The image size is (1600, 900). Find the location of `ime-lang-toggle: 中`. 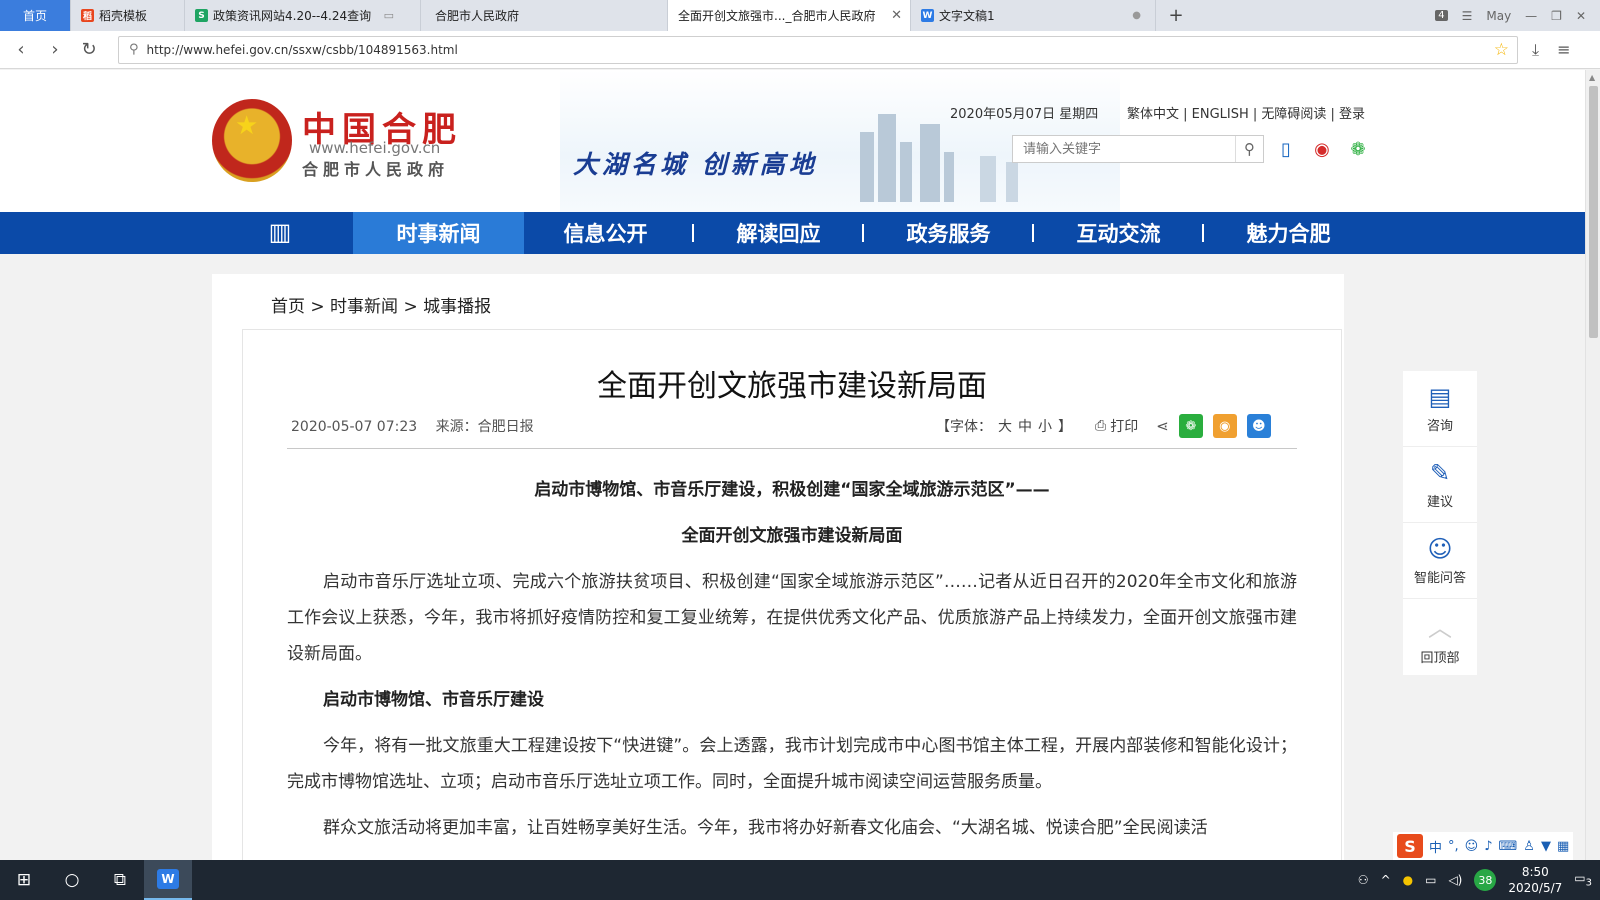

ime-lang-toggle: 中 is located at coordinates (1435, 846).